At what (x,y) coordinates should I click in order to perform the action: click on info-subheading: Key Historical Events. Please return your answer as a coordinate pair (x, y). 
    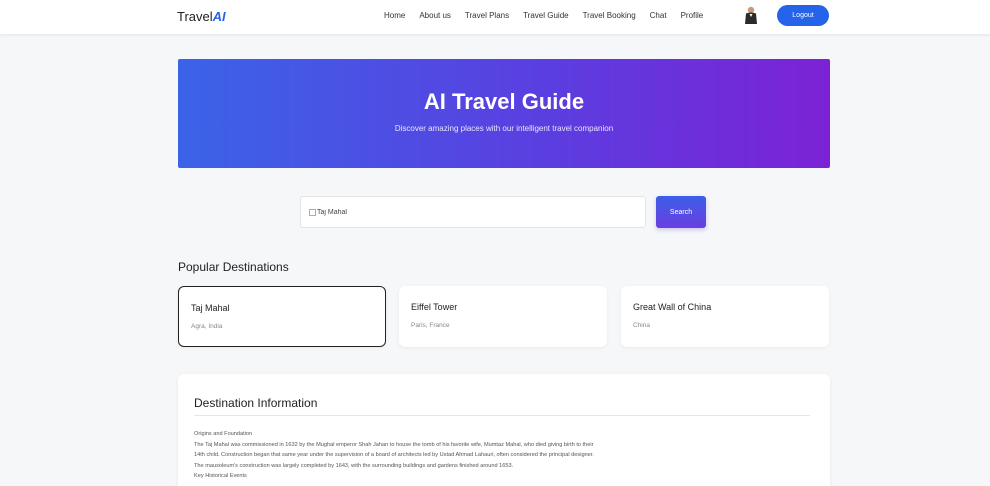
    Looking at the image, I should click on (220, 476).